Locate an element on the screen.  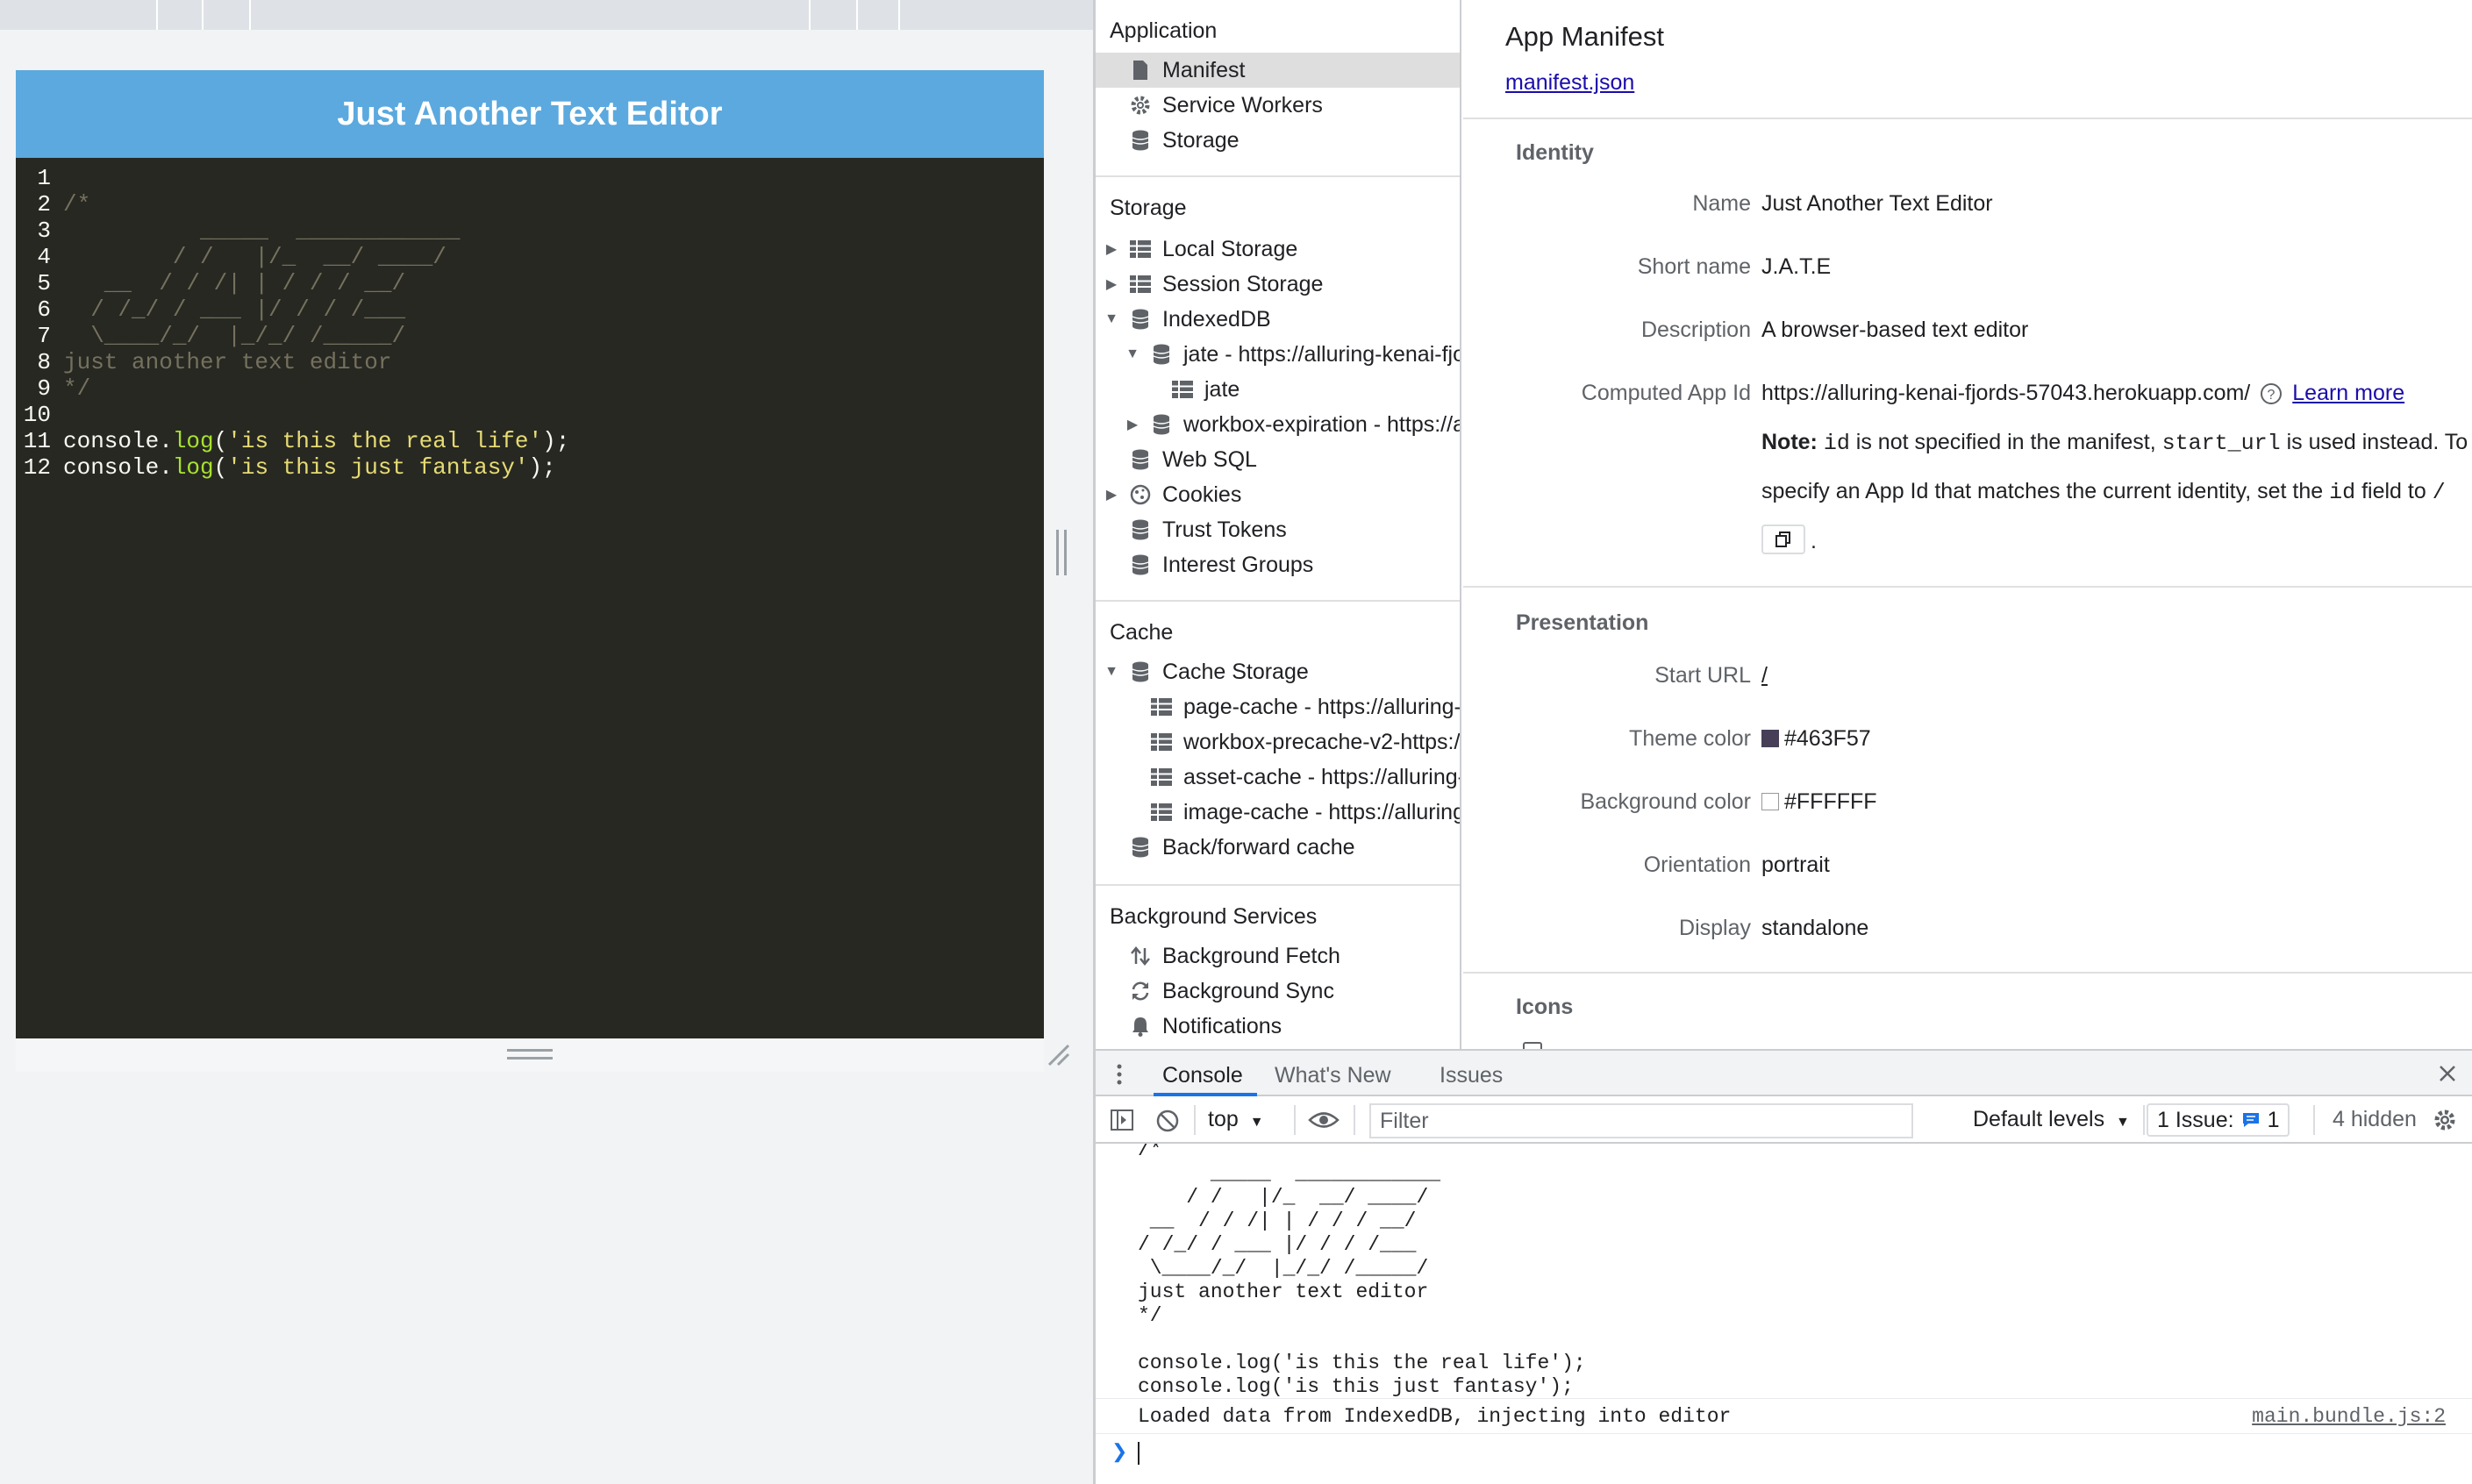
copy-button is located at coordinates (1783, 539).